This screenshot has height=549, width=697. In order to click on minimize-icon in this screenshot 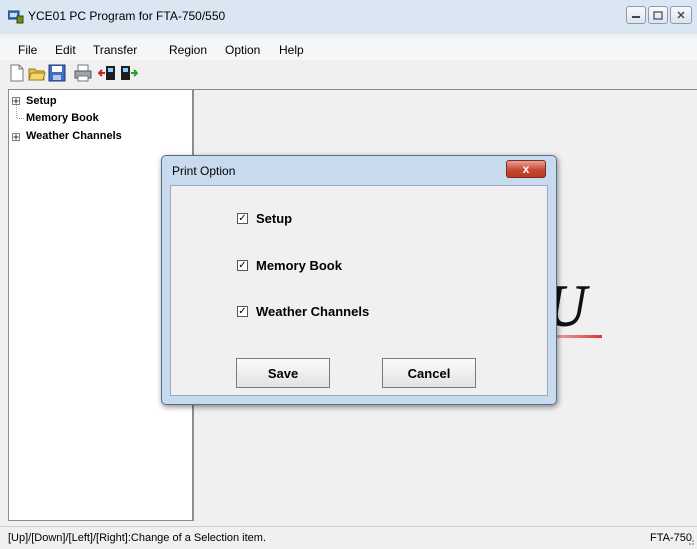, I will do `click(636, 17)`.